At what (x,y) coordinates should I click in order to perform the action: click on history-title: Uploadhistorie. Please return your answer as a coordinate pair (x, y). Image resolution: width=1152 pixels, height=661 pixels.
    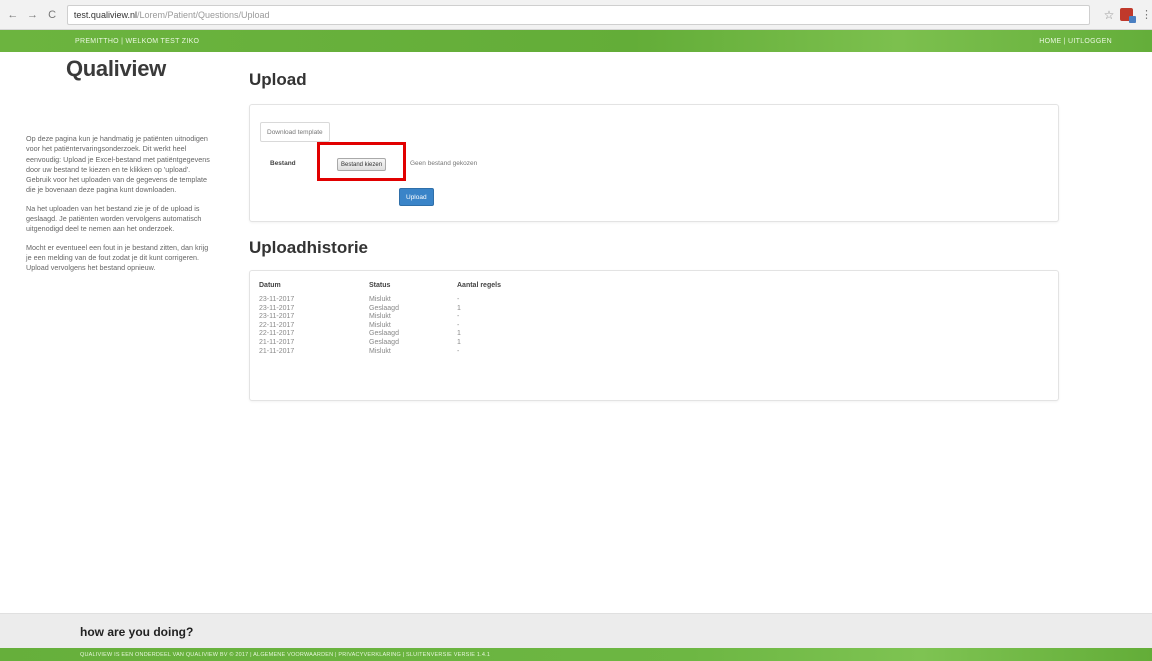
    Looking at the image, I should click on (309, 247).